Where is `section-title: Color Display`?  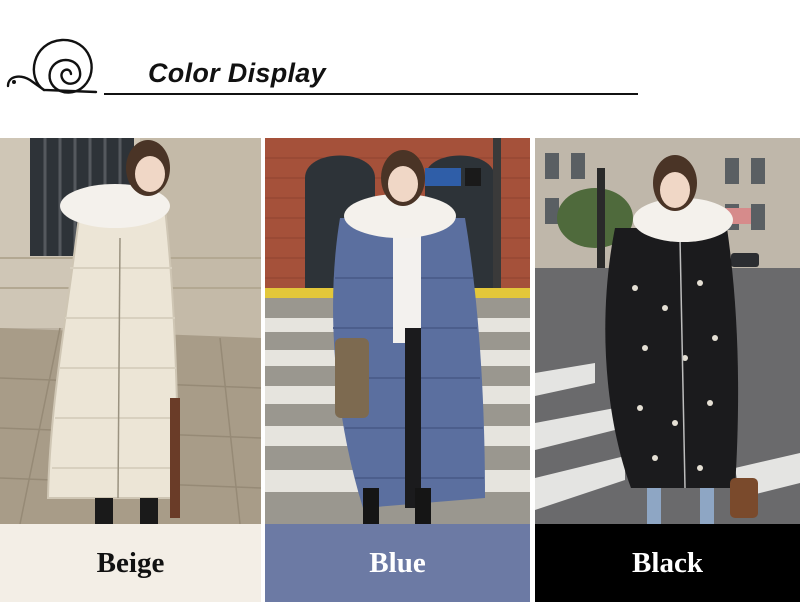
section-title: Color Display is located at coordinates (237, 73).